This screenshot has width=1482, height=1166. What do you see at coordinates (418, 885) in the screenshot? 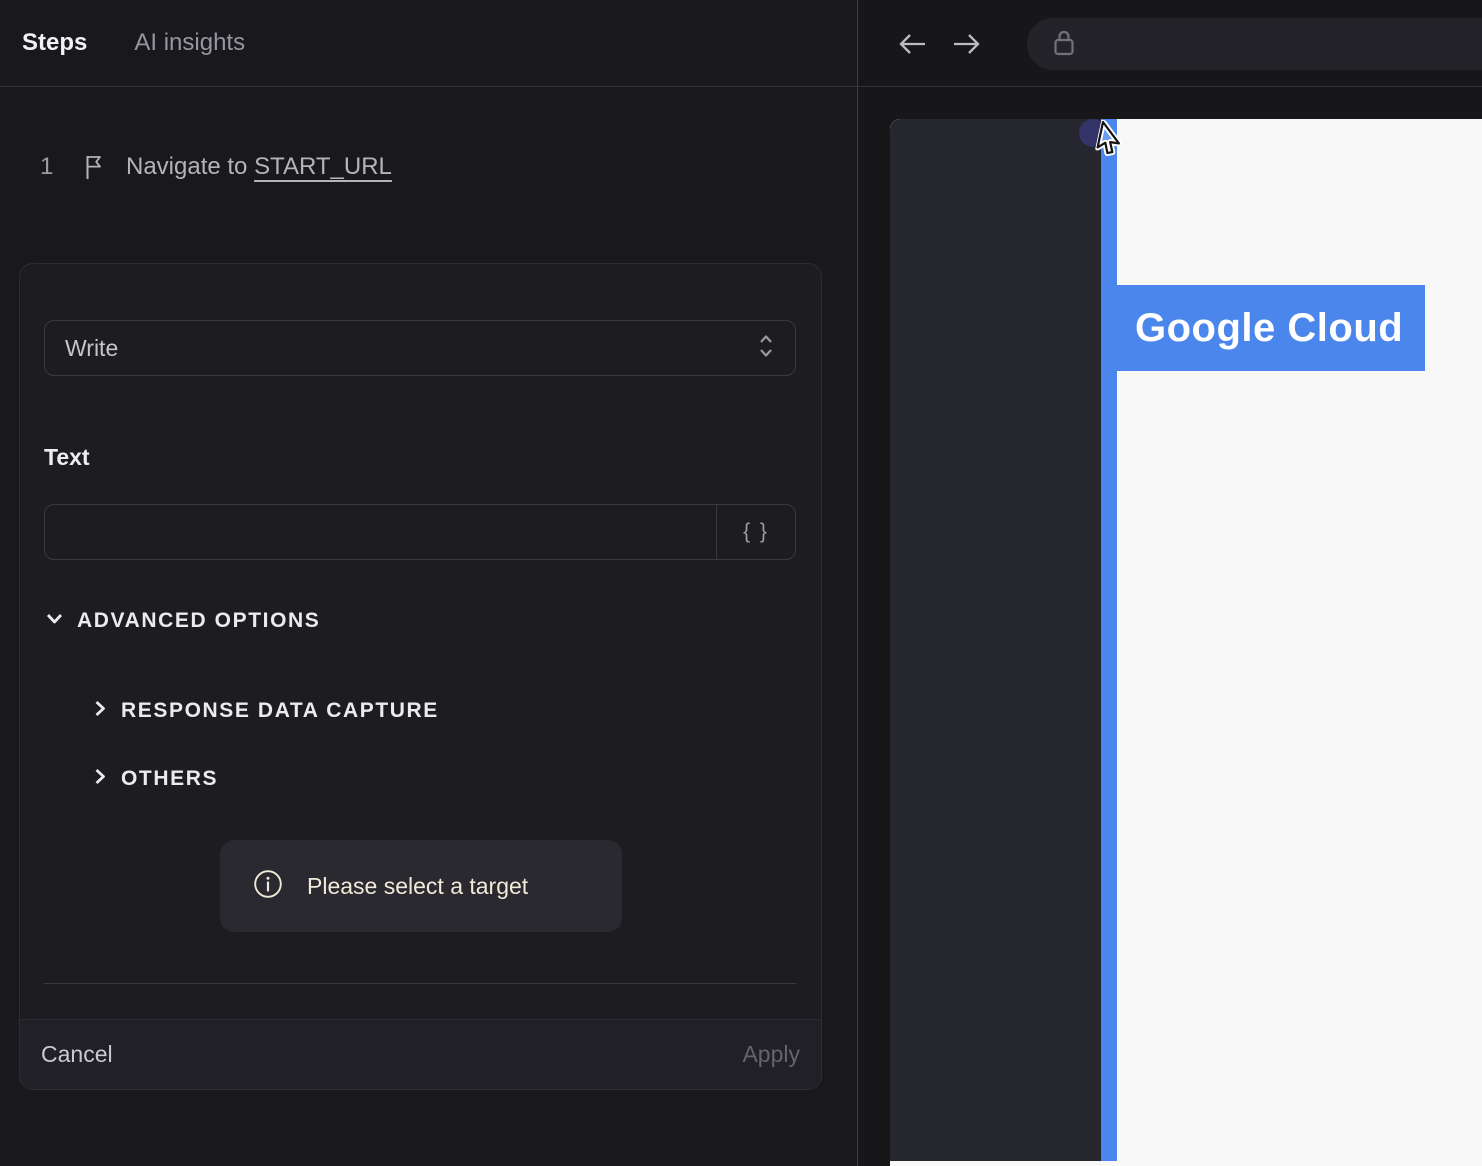
I see `select-target-notice-text: Please select a target` at bounding box center [418, 885].